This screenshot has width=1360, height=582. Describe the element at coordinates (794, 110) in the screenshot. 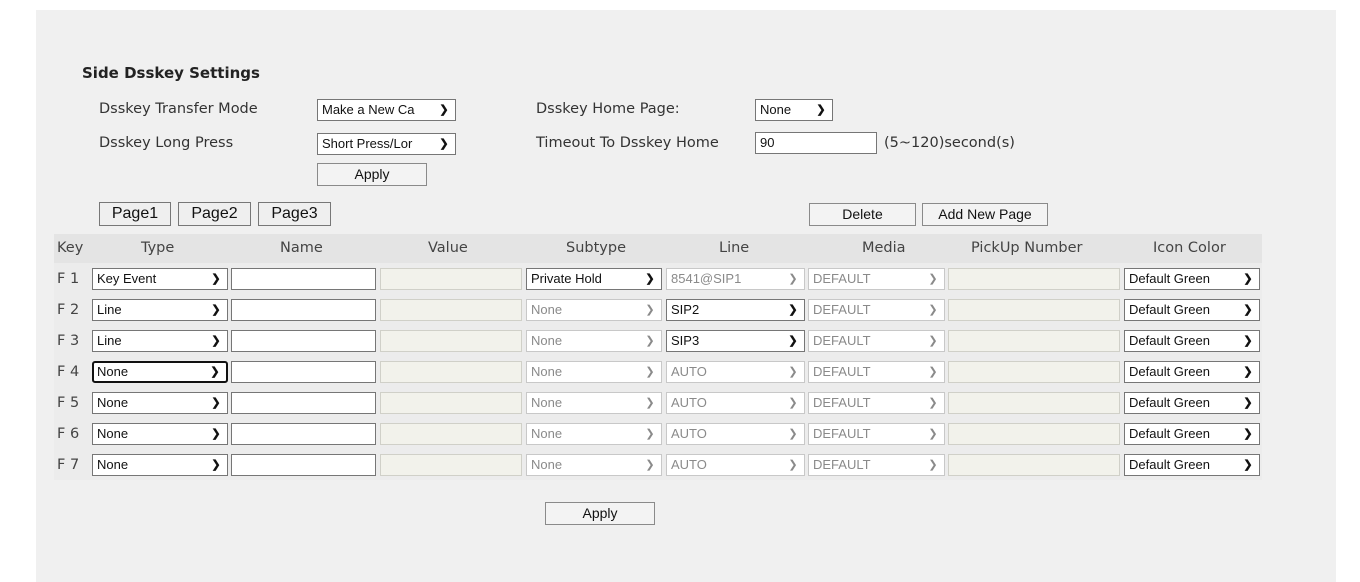

I see `home-page-select: None ❯` at that location.